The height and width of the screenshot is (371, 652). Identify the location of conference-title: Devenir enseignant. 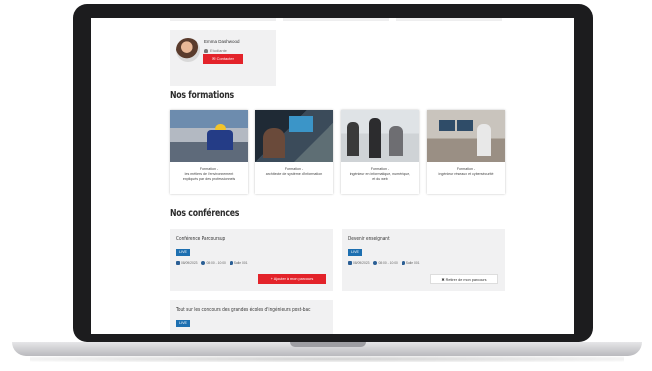
(369, 239).